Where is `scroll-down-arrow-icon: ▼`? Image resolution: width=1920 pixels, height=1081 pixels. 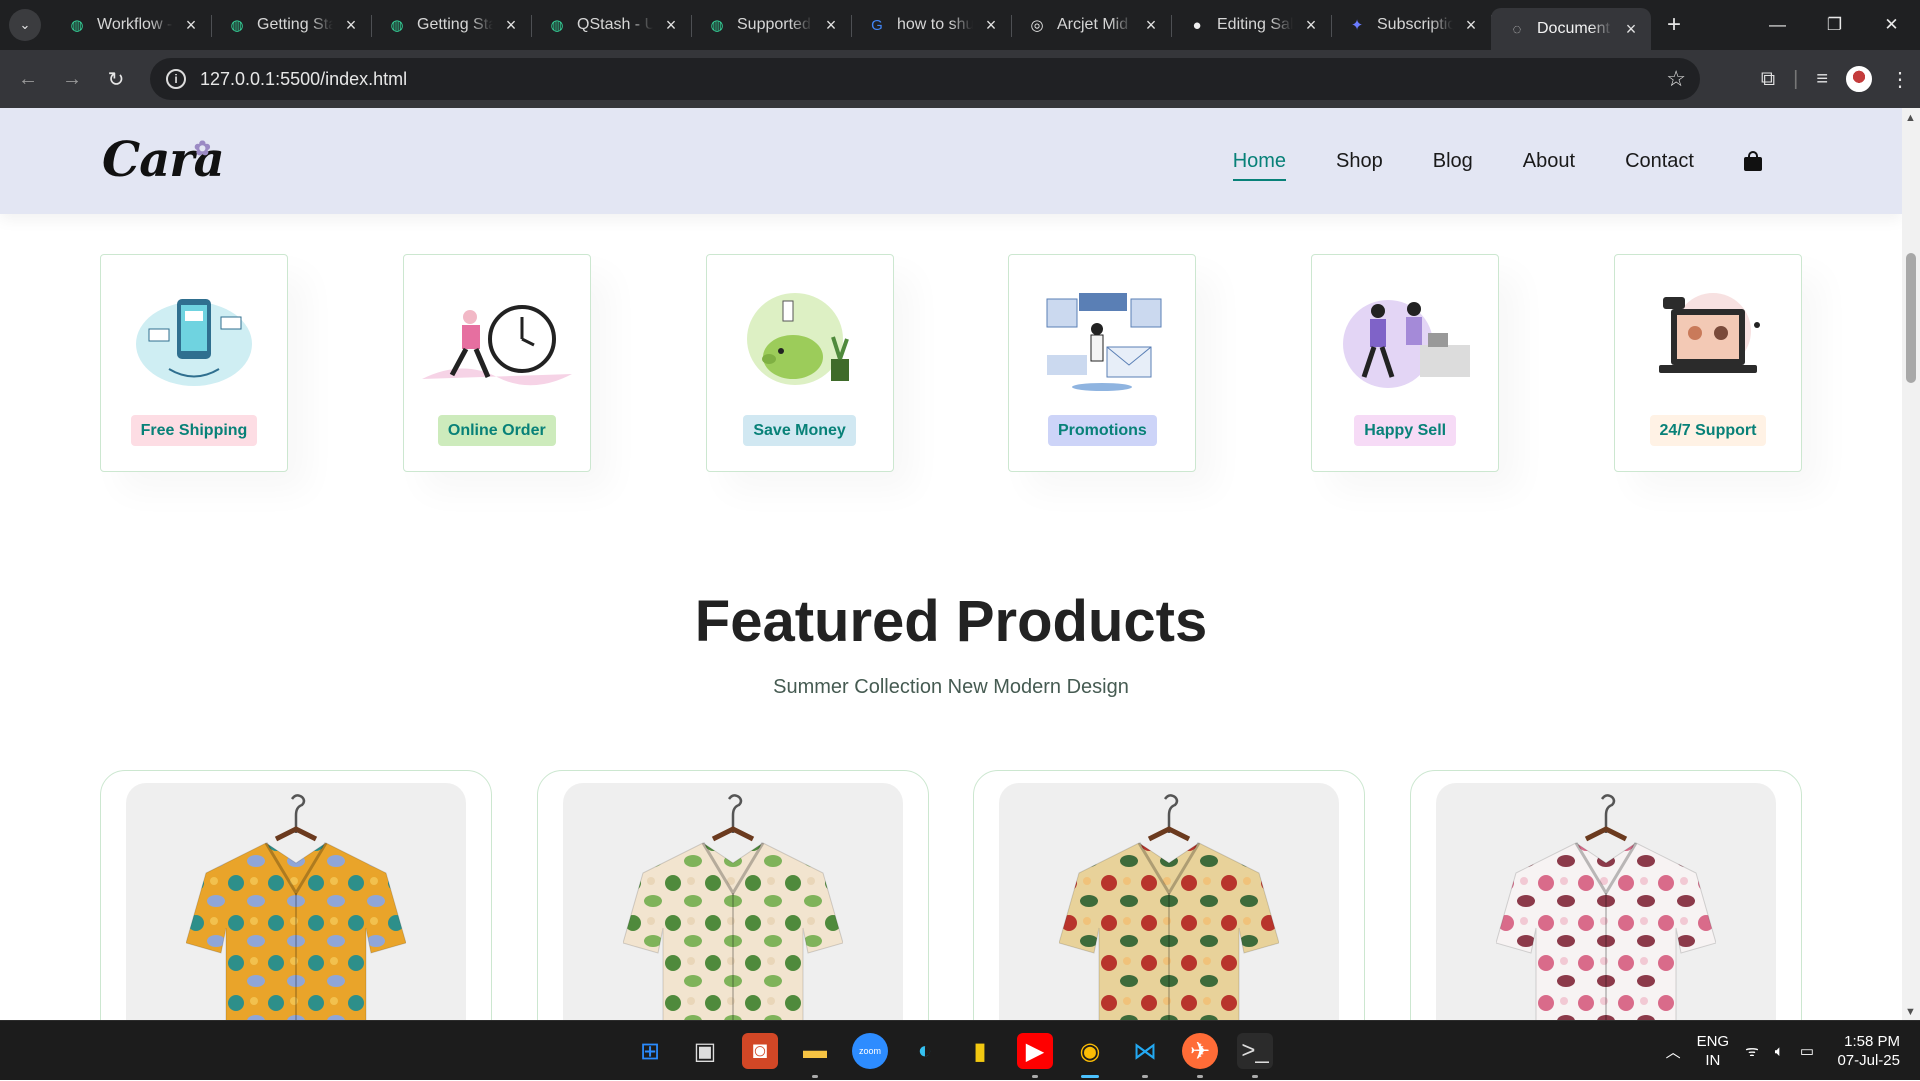
scroll-down-arrow-icon: ▼ is located at coordinates (1910, 1012).